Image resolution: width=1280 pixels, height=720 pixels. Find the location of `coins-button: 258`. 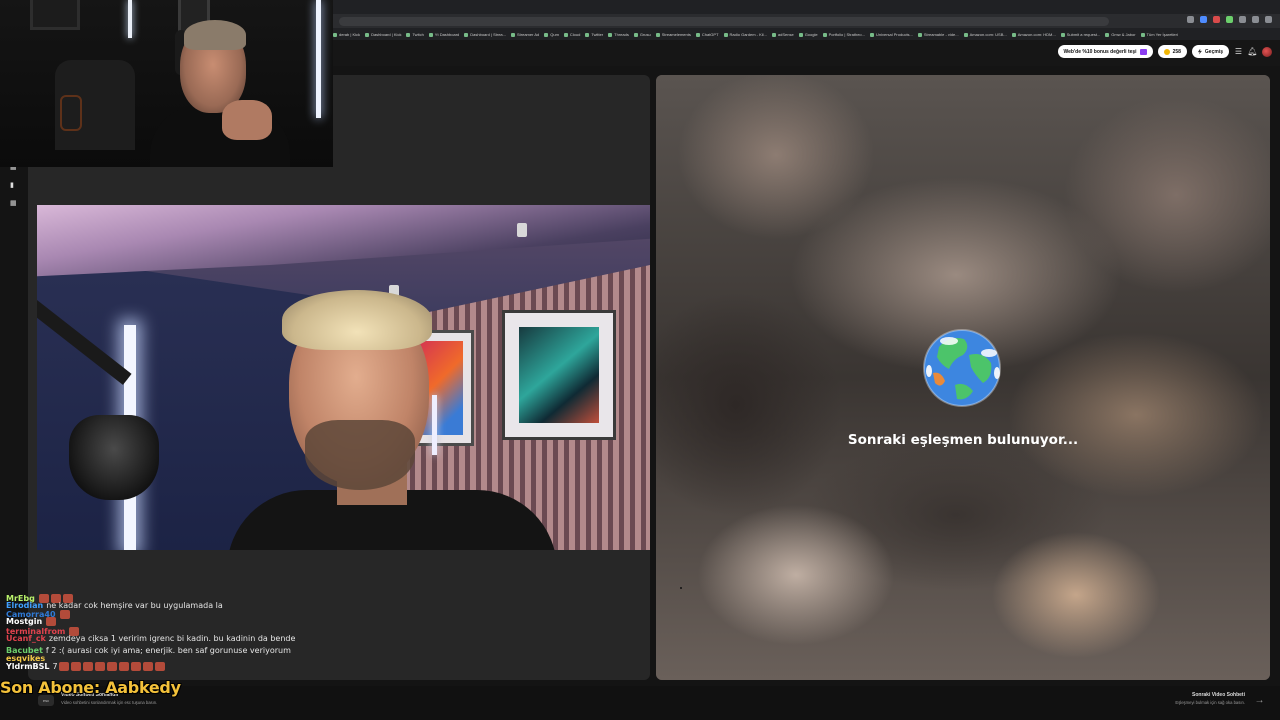

coins-button: 258 is located at coordinates (1172, 51).